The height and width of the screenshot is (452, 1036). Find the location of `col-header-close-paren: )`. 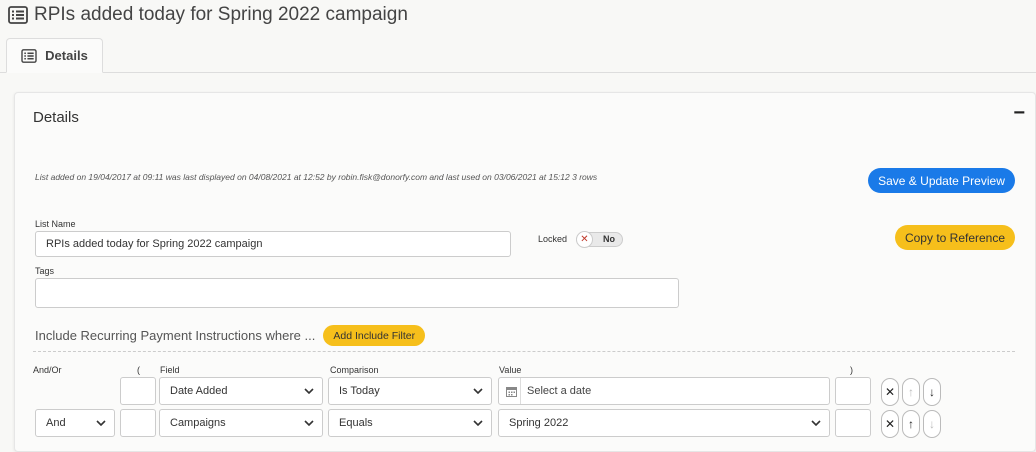

col-header-close-paren: ) is located at coordinates (851, 370).